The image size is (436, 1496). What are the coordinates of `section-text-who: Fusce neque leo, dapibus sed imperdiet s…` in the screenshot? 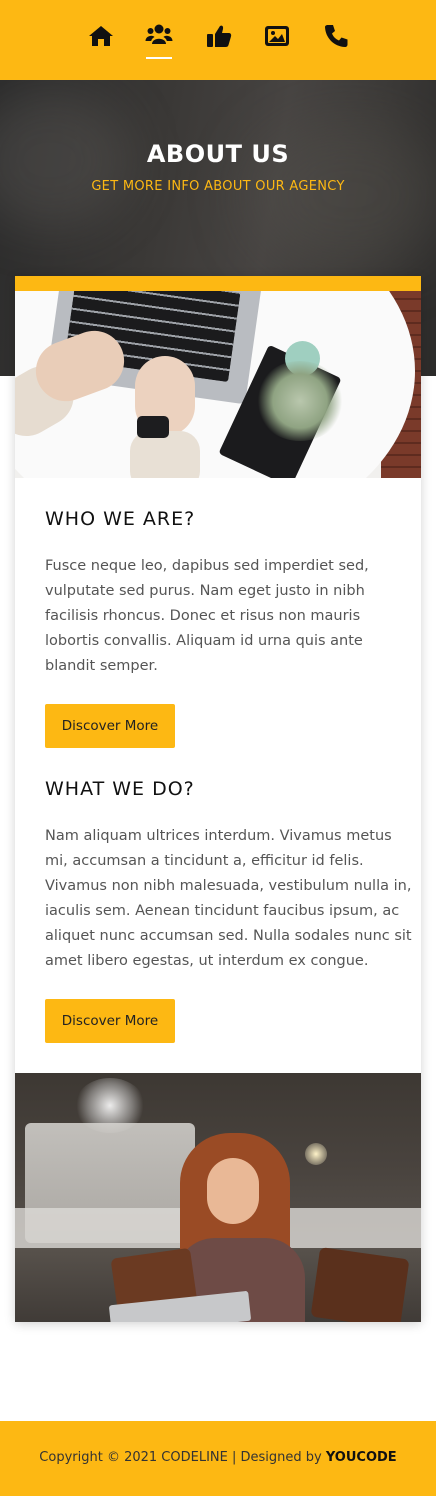 It's located at (207, 616).